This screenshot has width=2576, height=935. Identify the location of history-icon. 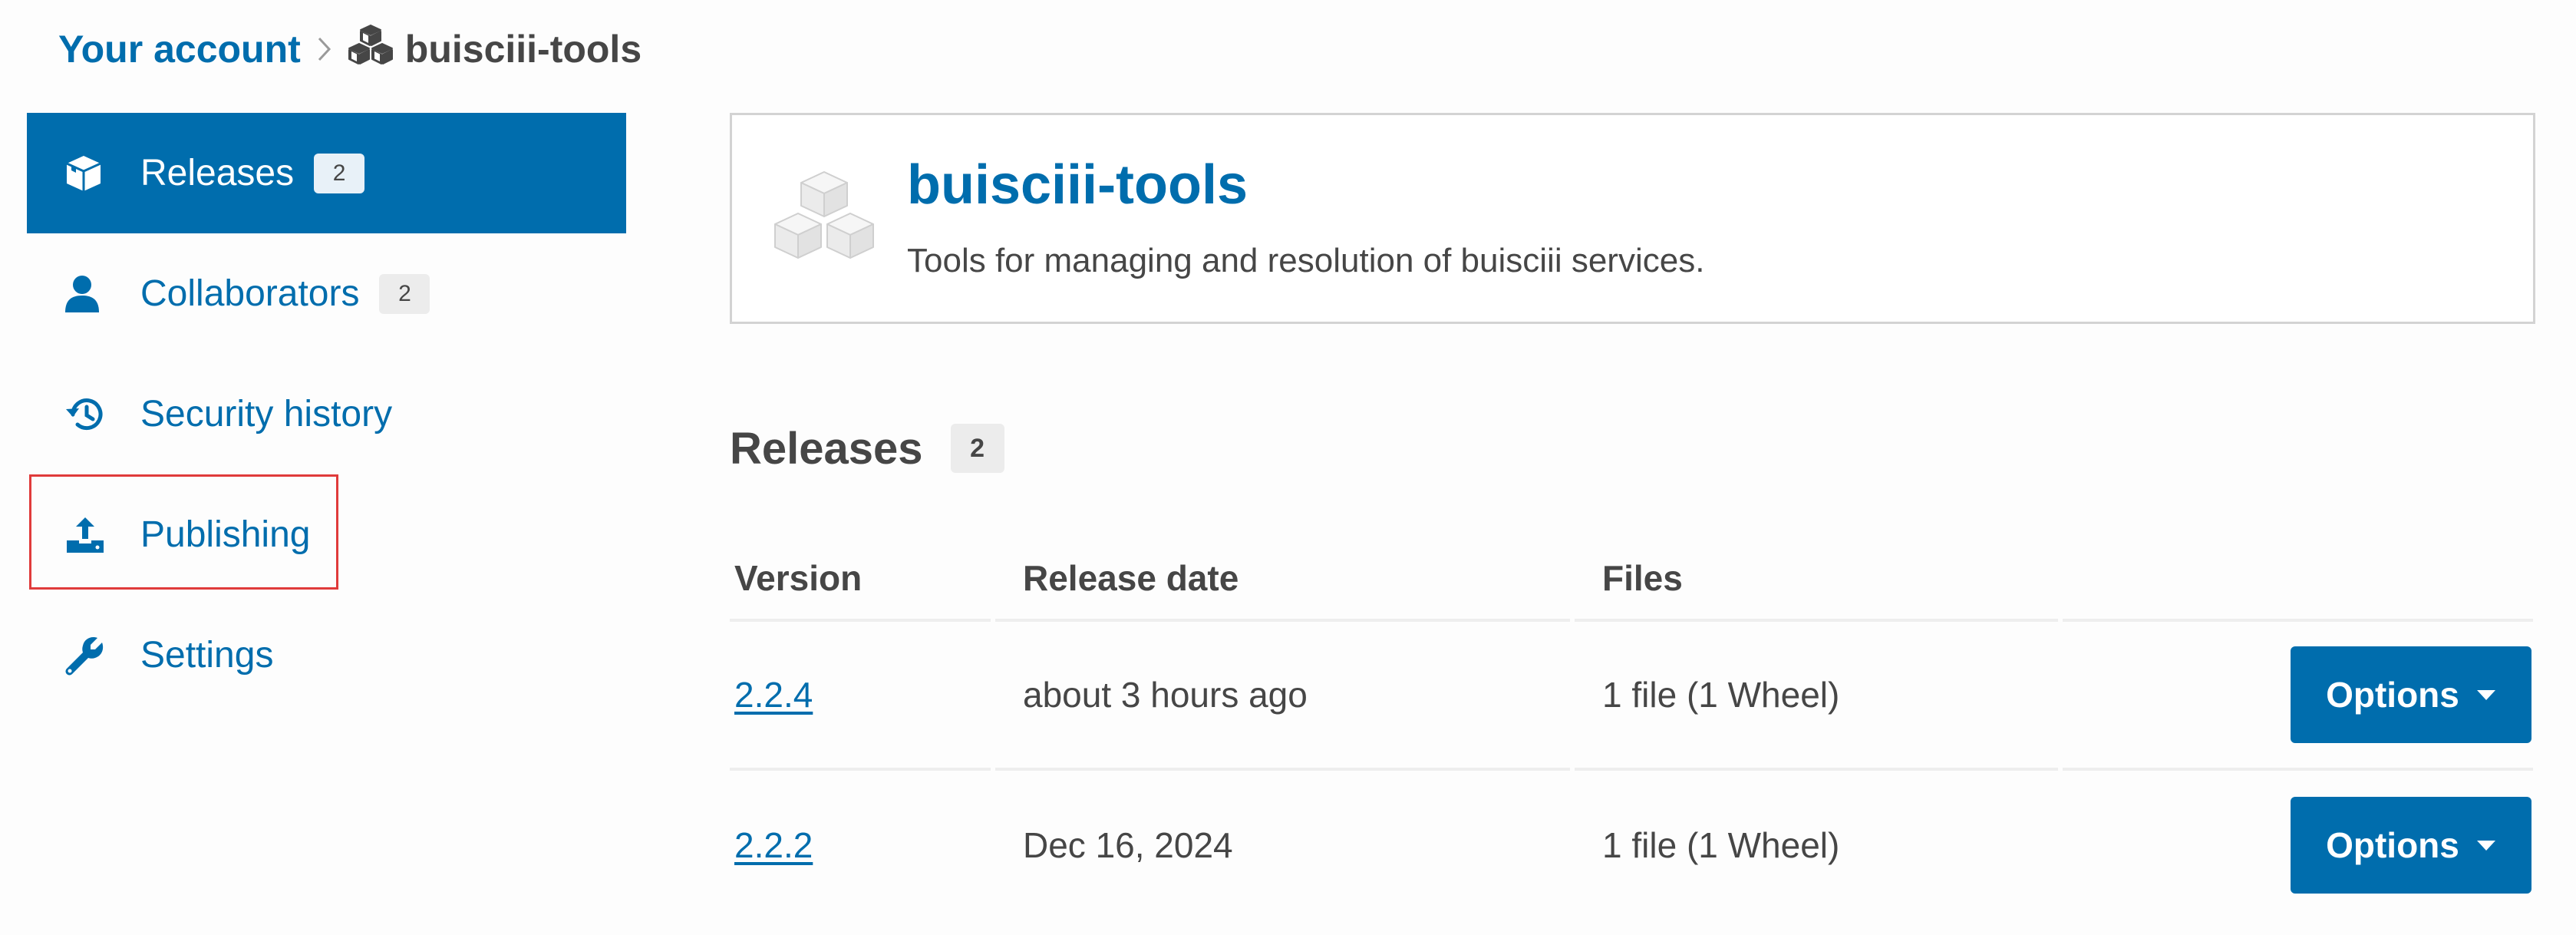
(90, 415).